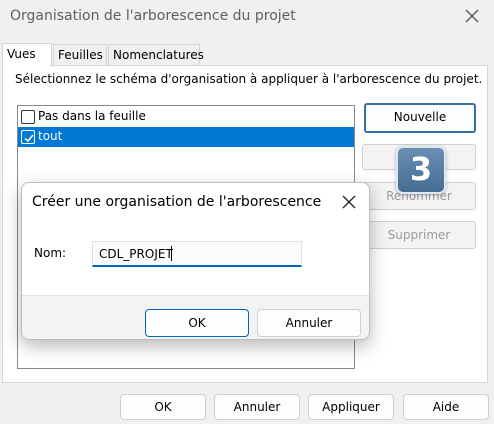 The height and width of the screenshot is (424, 494). What do you see at coordinates (27, 55) in the screenshot?
I see `tab-vues: Vues` at bounding box center [27, 55].